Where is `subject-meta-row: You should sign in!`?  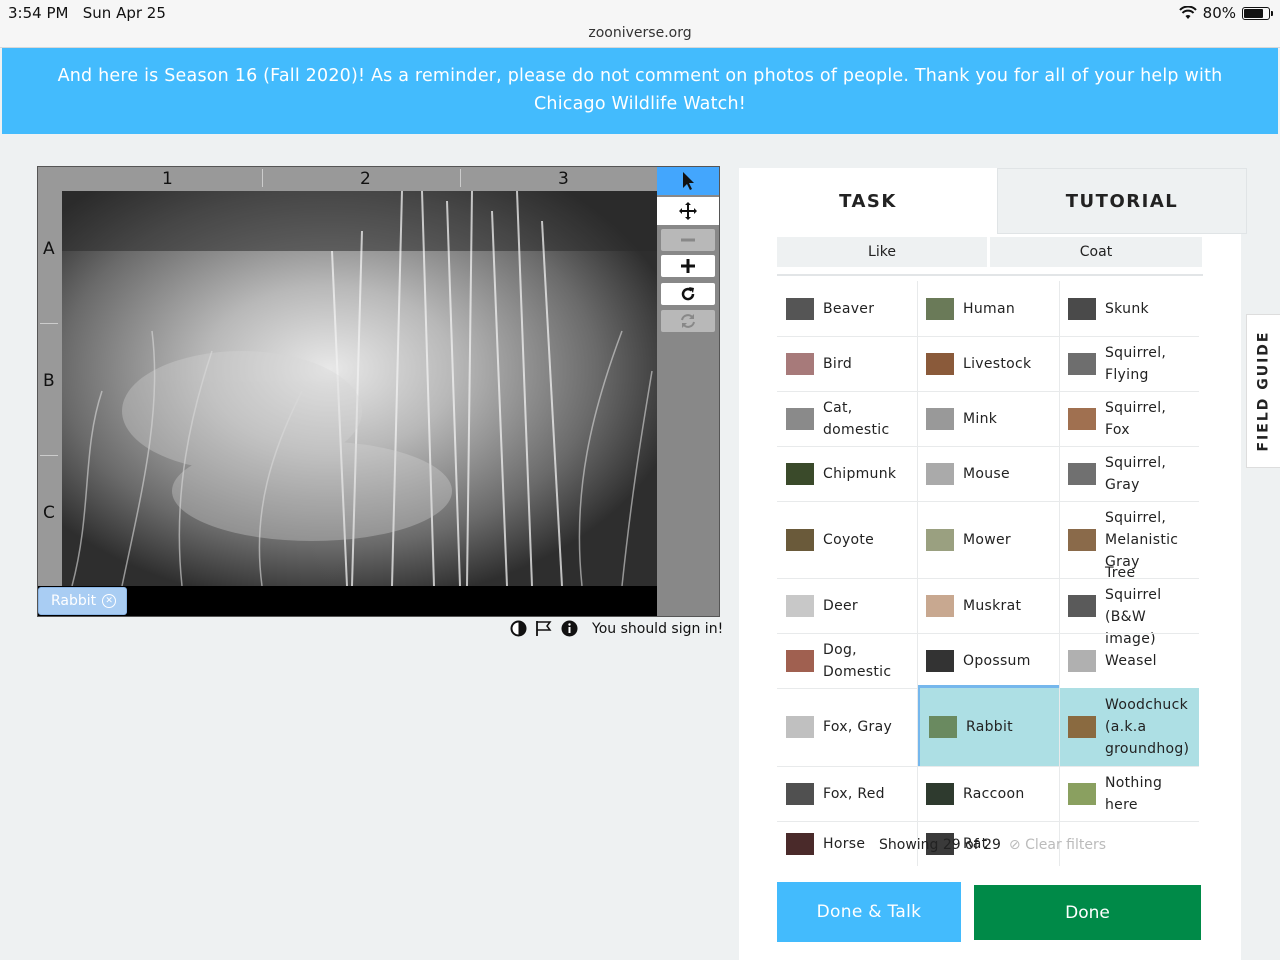 subject-meta-row: You should sign in! is located at coordinates (616, 628).